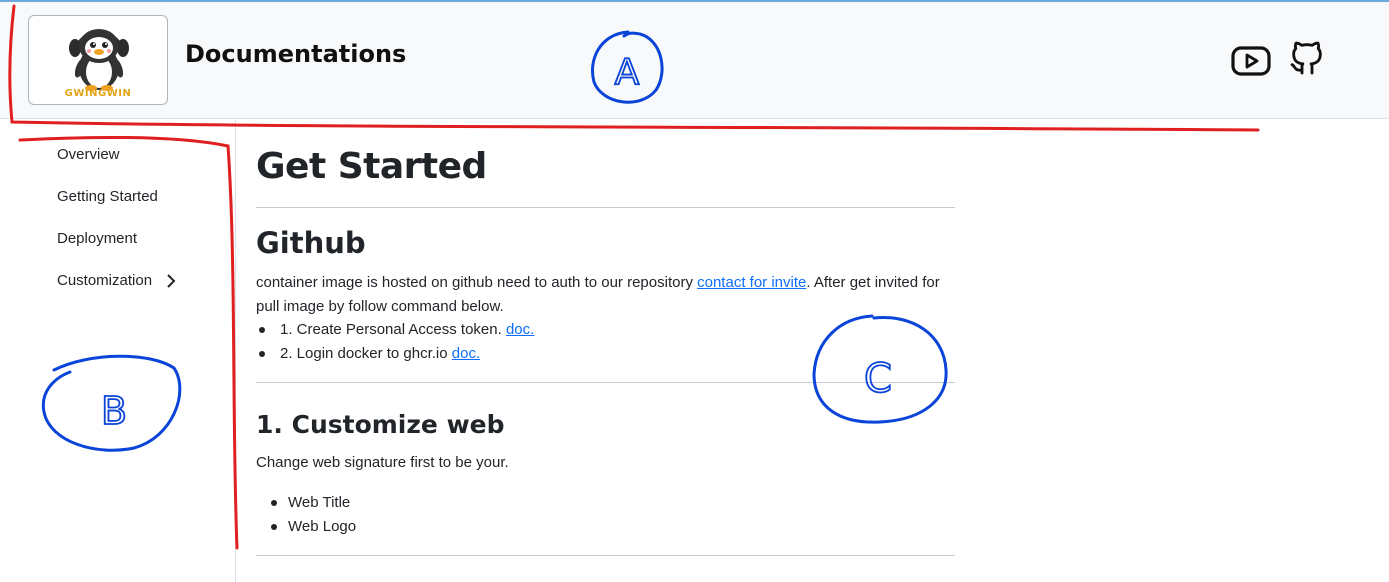  Describe the element at coordinates (380, 424) in the screenshot. I see `section-heading-customize: 1. Customize web` at that location.